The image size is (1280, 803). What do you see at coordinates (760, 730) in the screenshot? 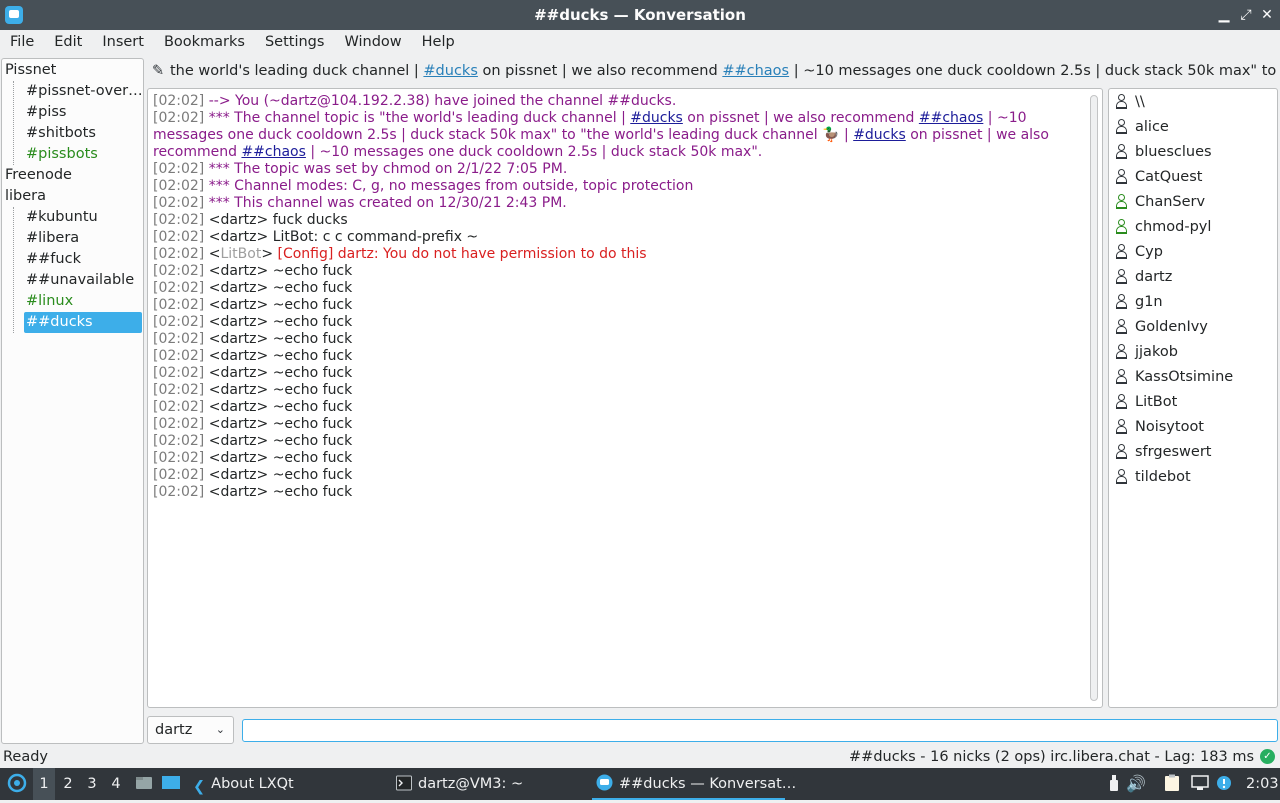
I see `message-input` at bounding box center [760, 730].